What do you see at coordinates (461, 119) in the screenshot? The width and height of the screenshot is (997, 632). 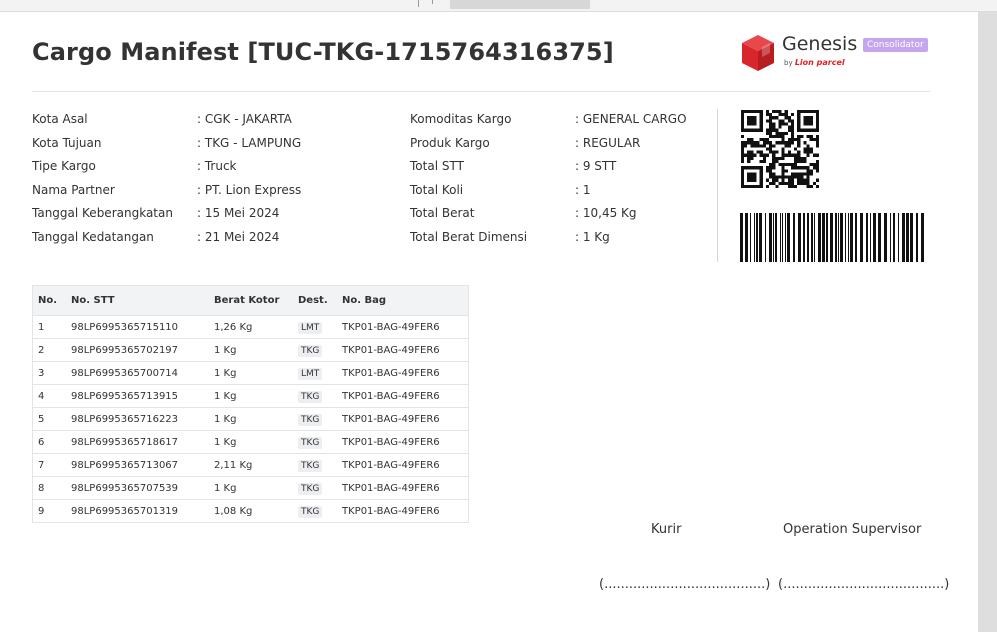 I see `detail-label: Komoditas Kargo` at bounding box center [461, 119].